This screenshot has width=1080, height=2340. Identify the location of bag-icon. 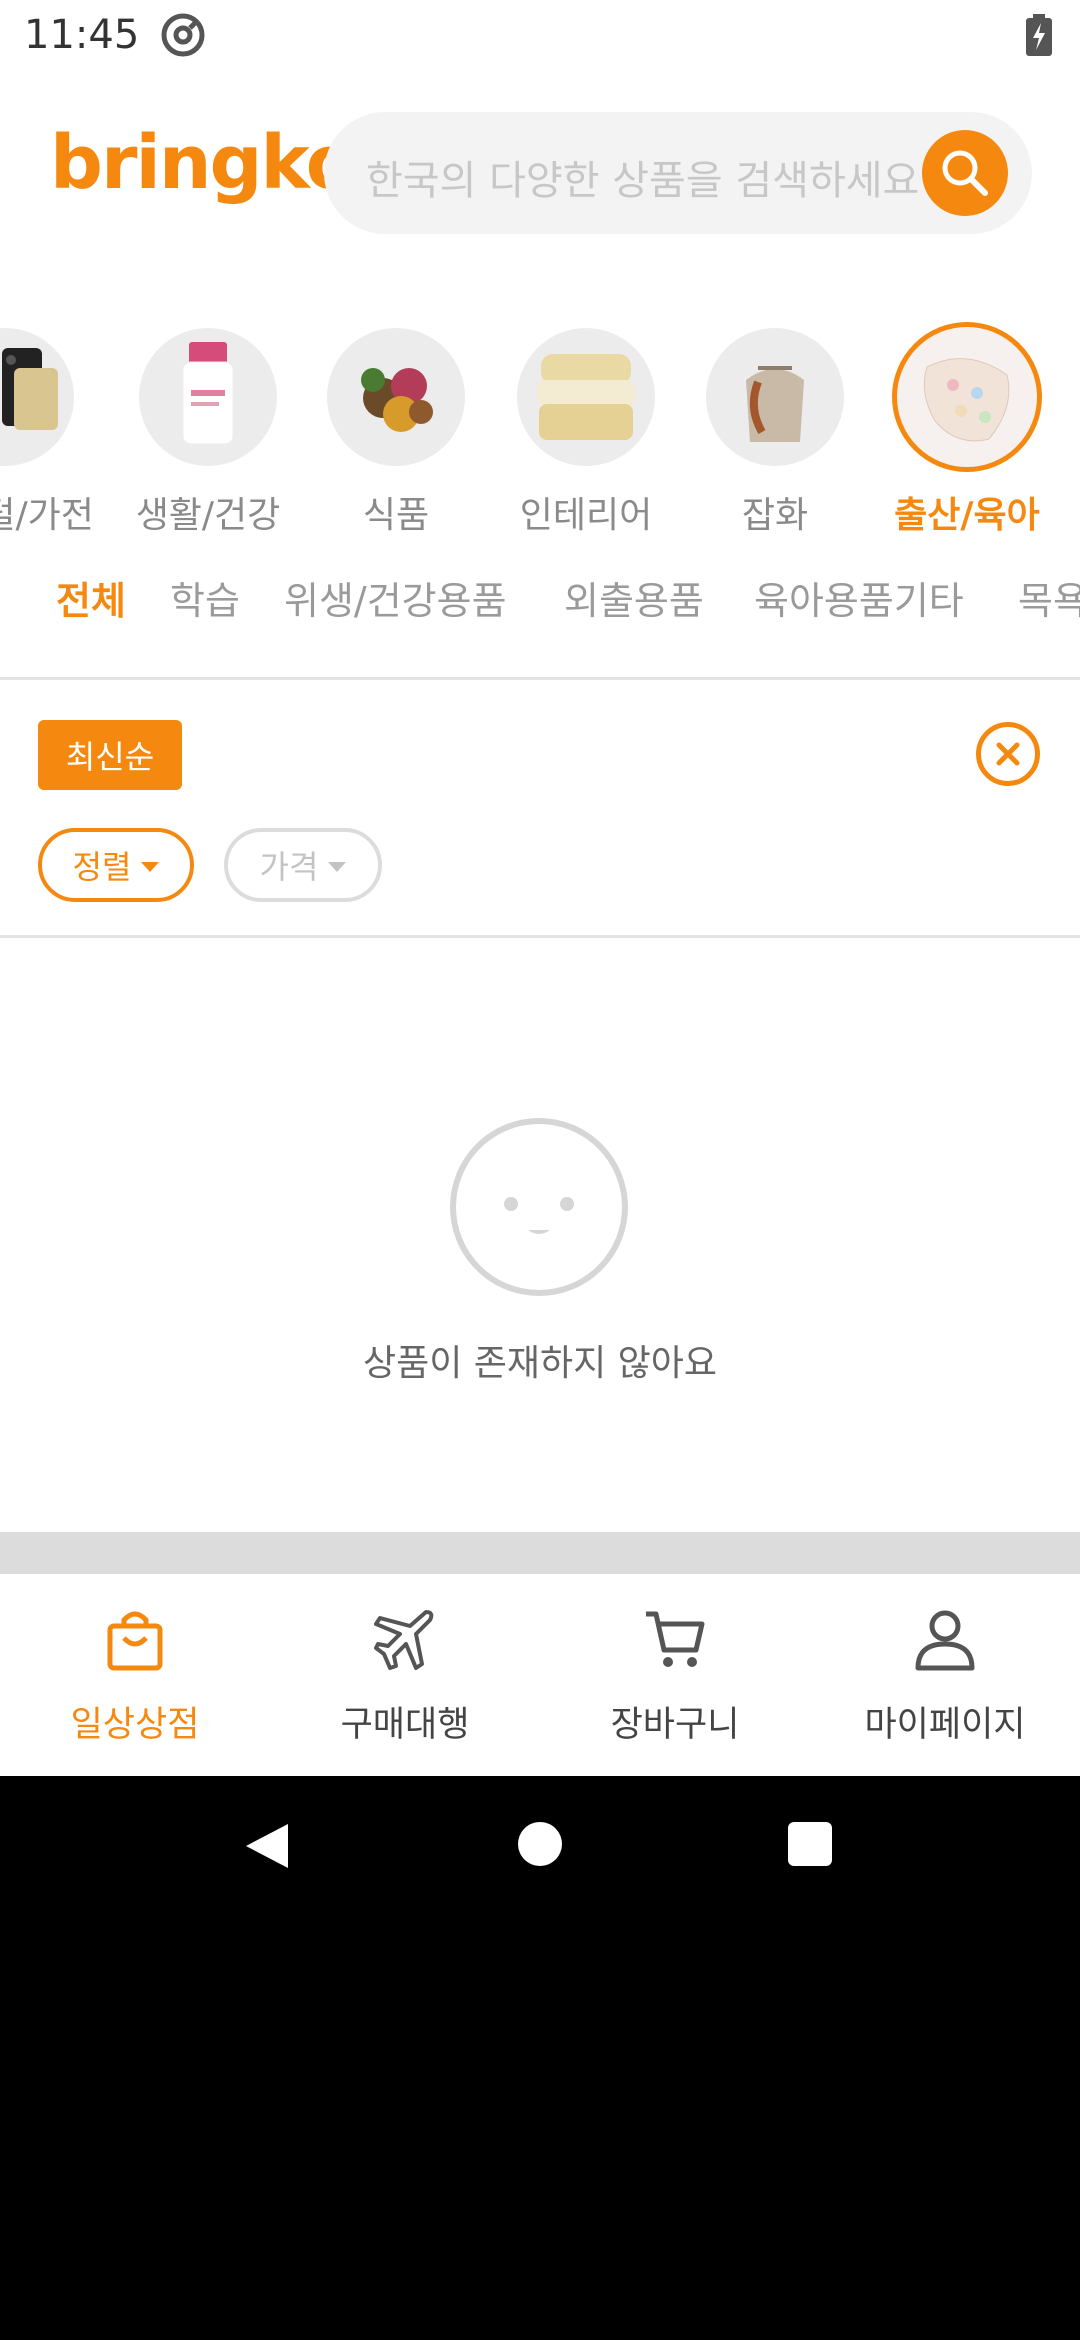
(775, 397).